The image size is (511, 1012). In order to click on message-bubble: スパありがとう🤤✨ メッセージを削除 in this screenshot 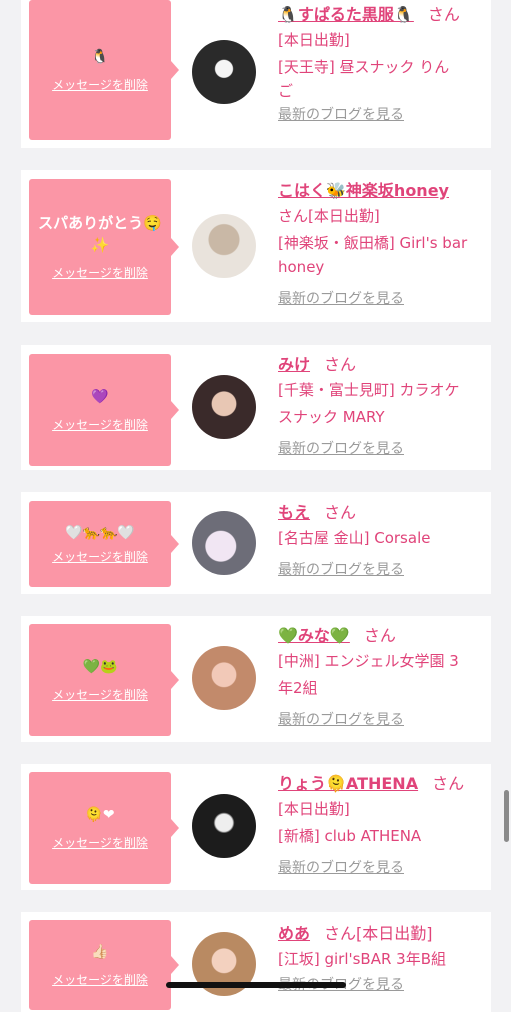, I will do `click(104, 247)`.